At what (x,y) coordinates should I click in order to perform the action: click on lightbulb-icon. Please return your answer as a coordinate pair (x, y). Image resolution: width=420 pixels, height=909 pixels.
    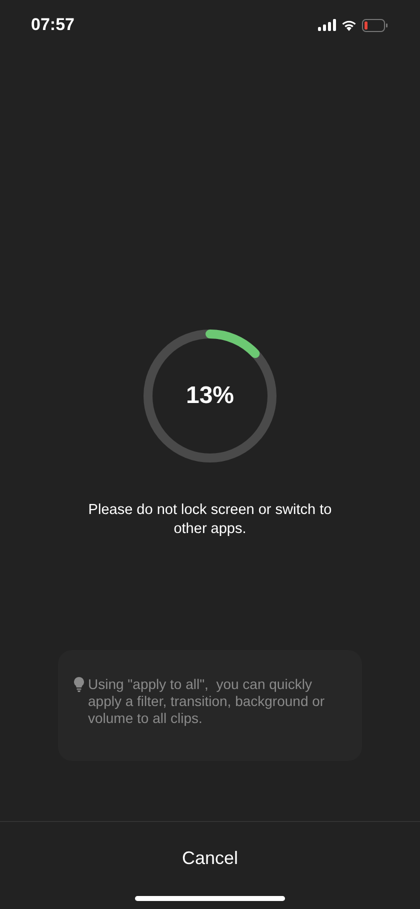
    Looking at the image, I should click on (79, 684).